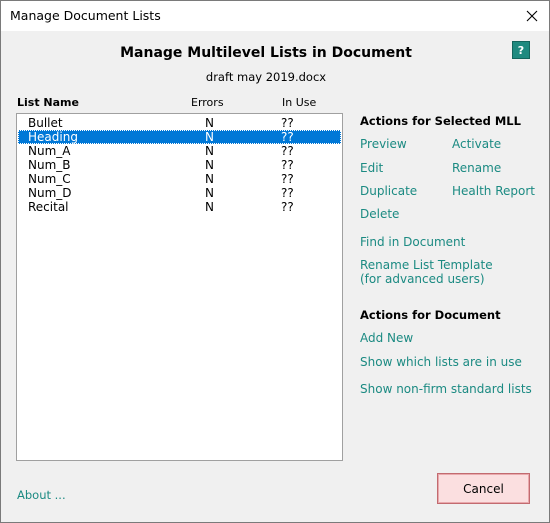 The width and height of the screenshot is (550, 523). I want to click on close-button, so click(532, 16).